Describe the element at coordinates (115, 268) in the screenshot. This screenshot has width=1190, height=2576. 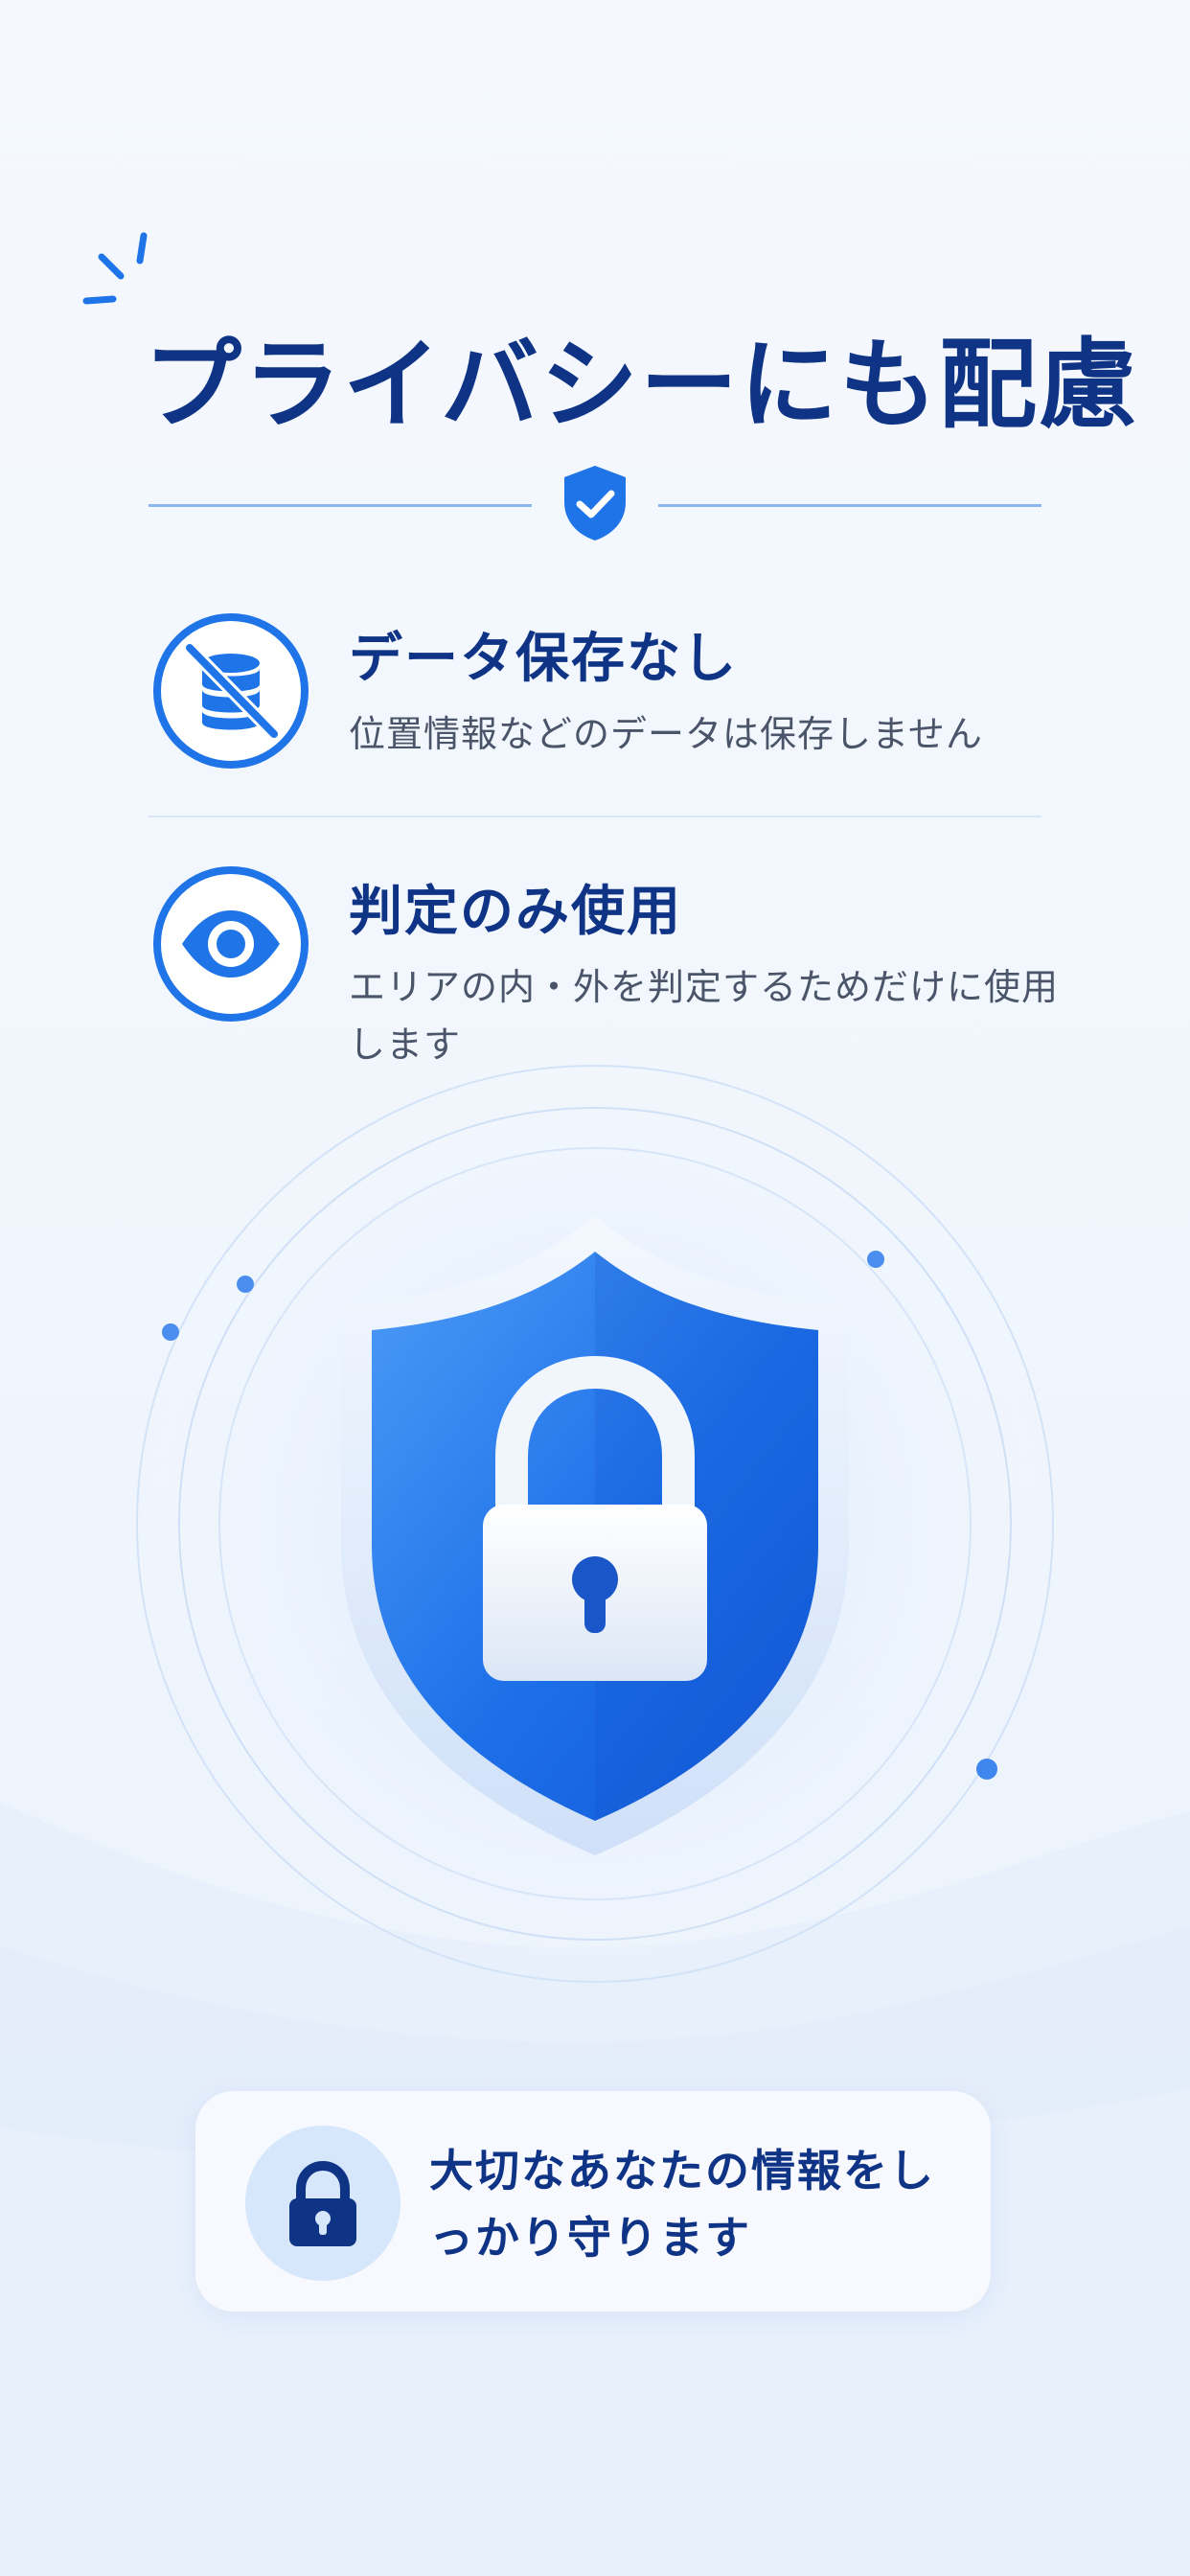
I see `accent-strokes-icon` at that location.